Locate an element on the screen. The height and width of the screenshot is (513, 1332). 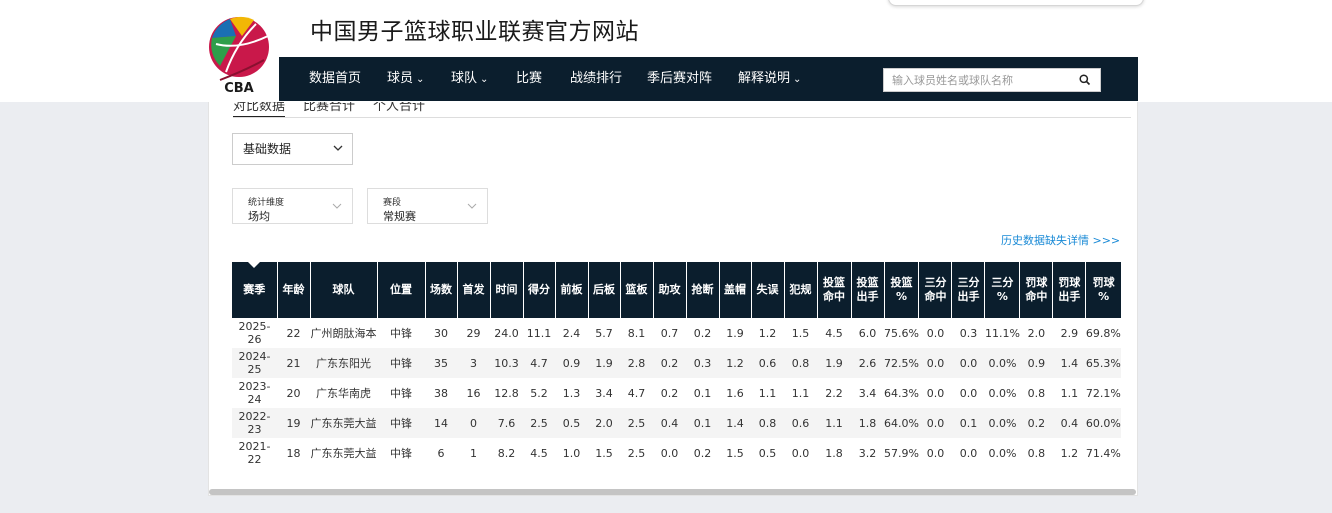
table-cell: 1.0 is located at coordinates (571, 453).